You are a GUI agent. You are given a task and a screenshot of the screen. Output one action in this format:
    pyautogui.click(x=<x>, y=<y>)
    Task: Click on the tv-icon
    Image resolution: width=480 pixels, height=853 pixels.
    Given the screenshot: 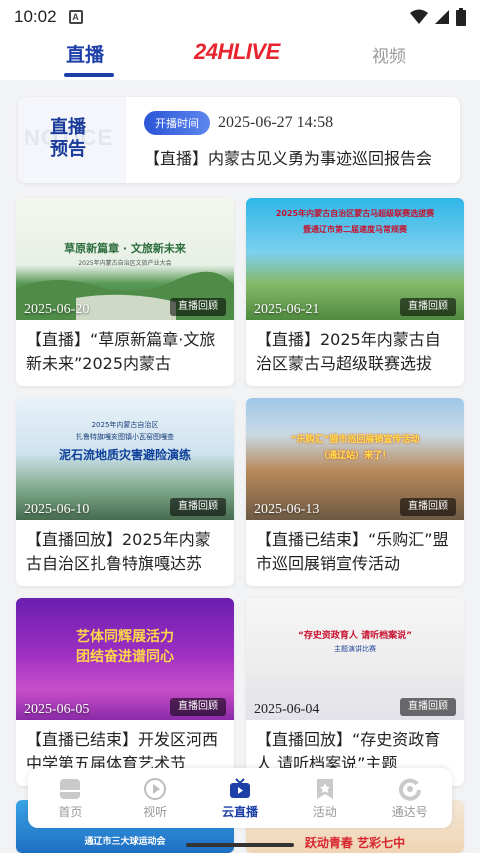 What is the action you would take?
    pyautogui.click(x=239, y=787)
    